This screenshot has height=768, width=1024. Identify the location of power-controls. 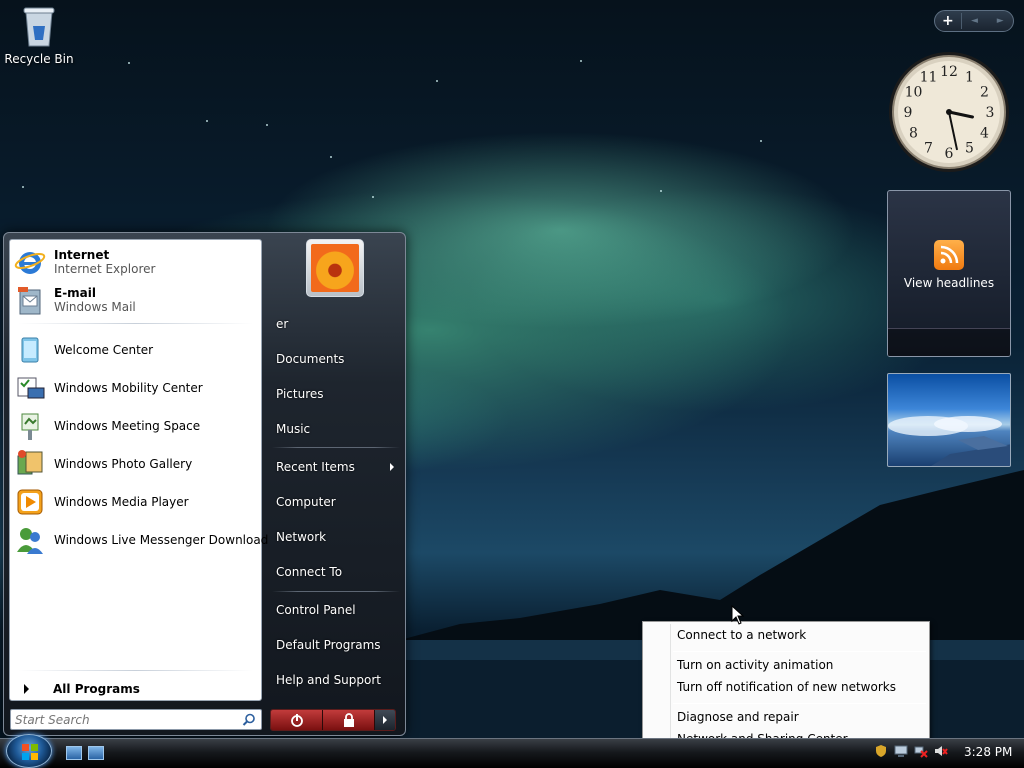
(333, 720).